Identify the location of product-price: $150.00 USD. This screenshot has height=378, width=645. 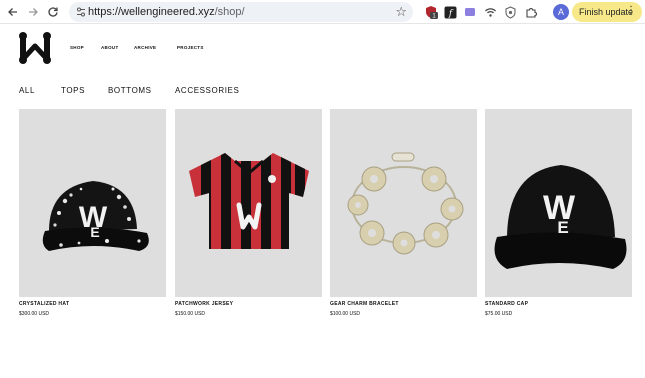
(190, 314).